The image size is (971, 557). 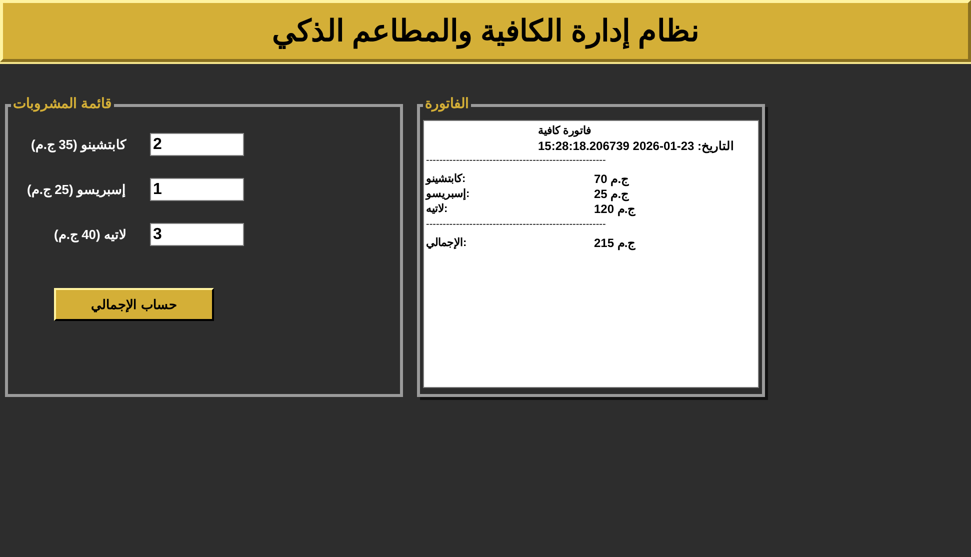 I want to click on item-amount: 215 ج.م, so click(x=615, y=243).